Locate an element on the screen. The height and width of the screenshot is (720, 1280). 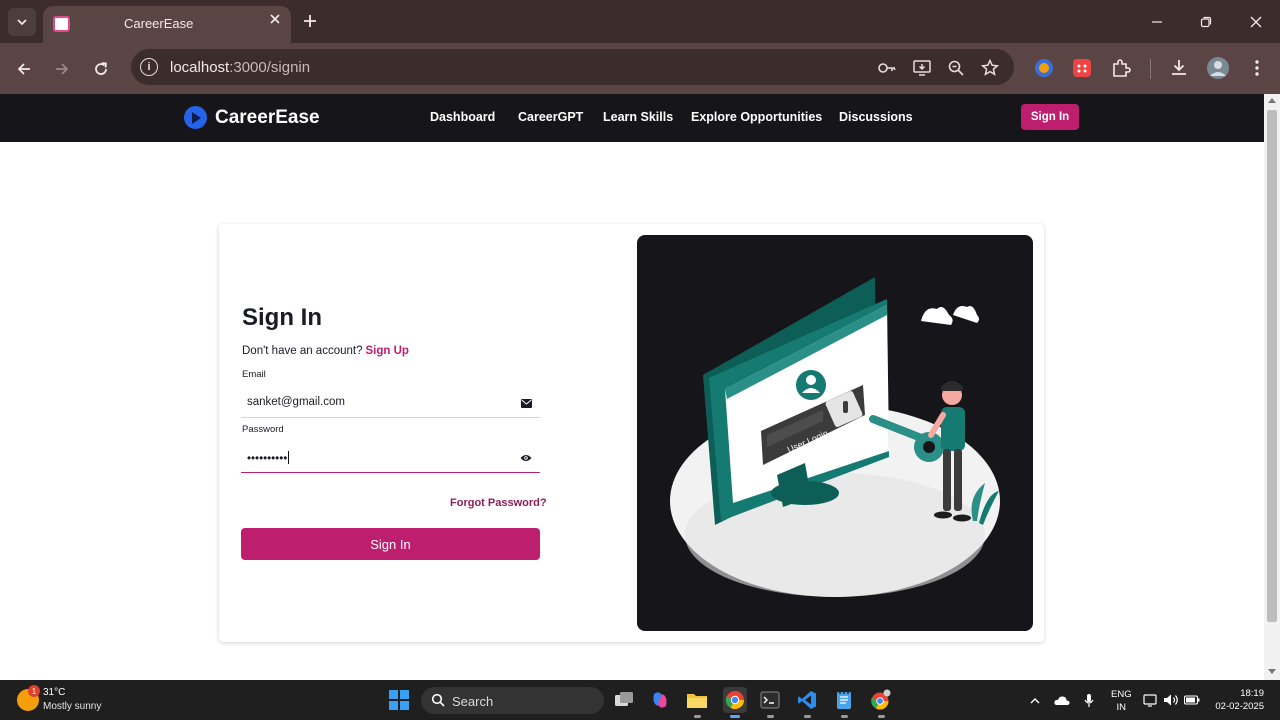
notepad-icon is located at coordinates (844, 700).